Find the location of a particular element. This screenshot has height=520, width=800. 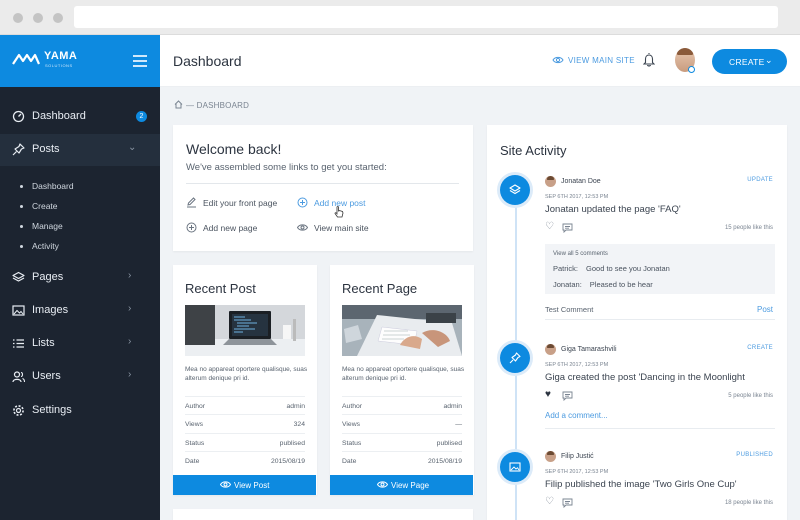

comment-input: Test Comment is located at coordinates (569, 309).